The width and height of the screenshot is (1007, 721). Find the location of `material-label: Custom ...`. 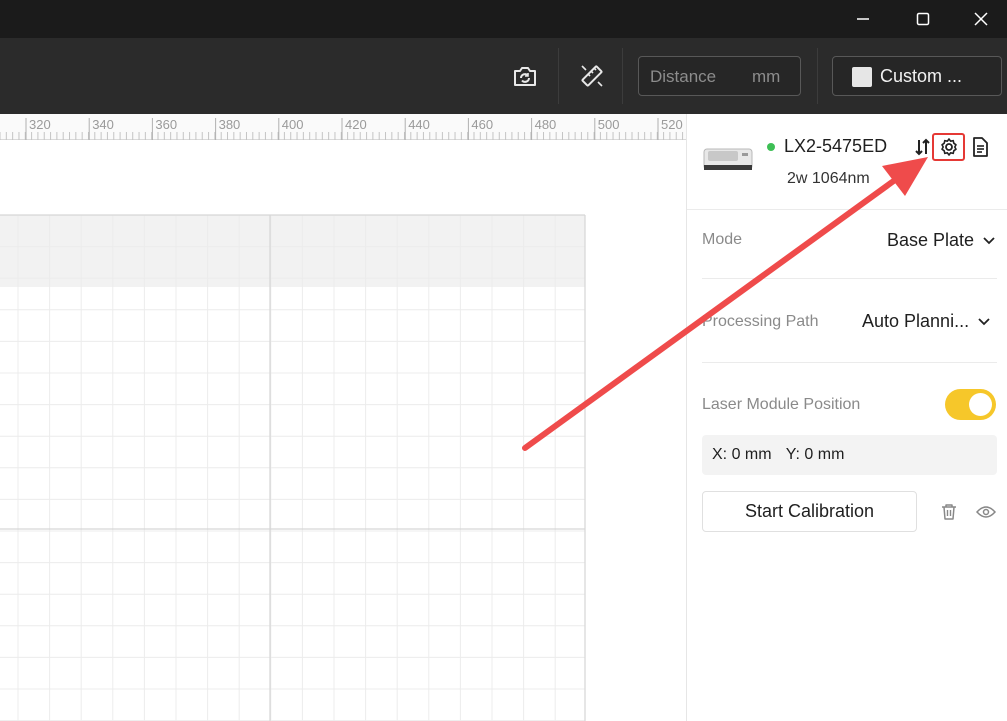

material-label: Custom ... is located at coordinates (921, 76).